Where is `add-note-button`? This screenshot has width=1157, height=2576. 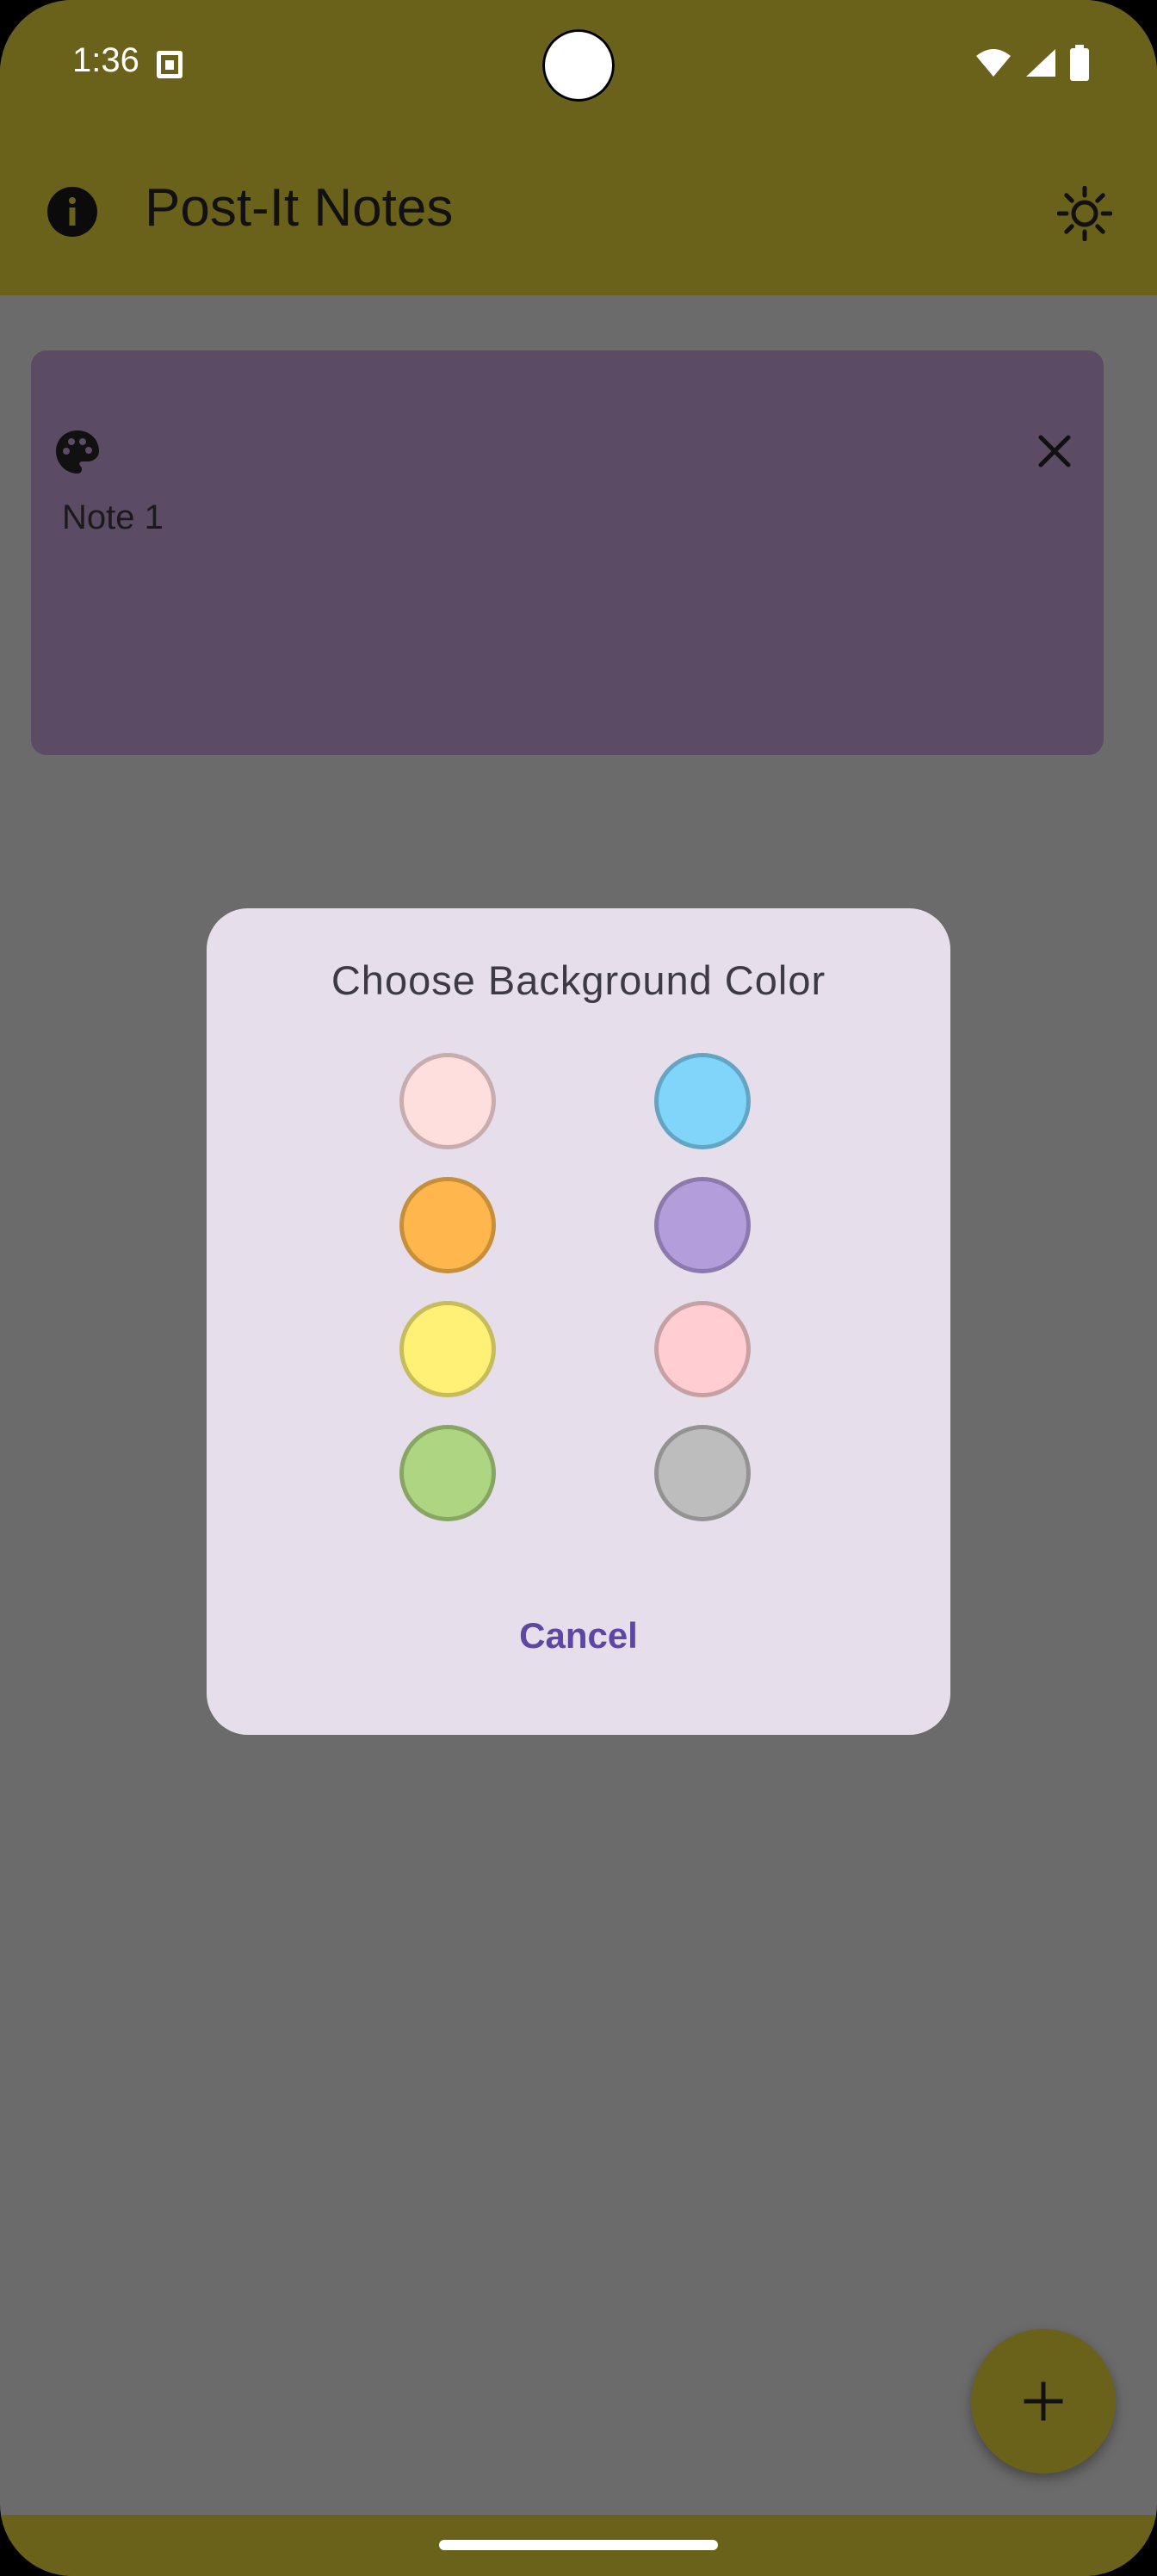
add-note-button is located at coordinates (1044, 2401).